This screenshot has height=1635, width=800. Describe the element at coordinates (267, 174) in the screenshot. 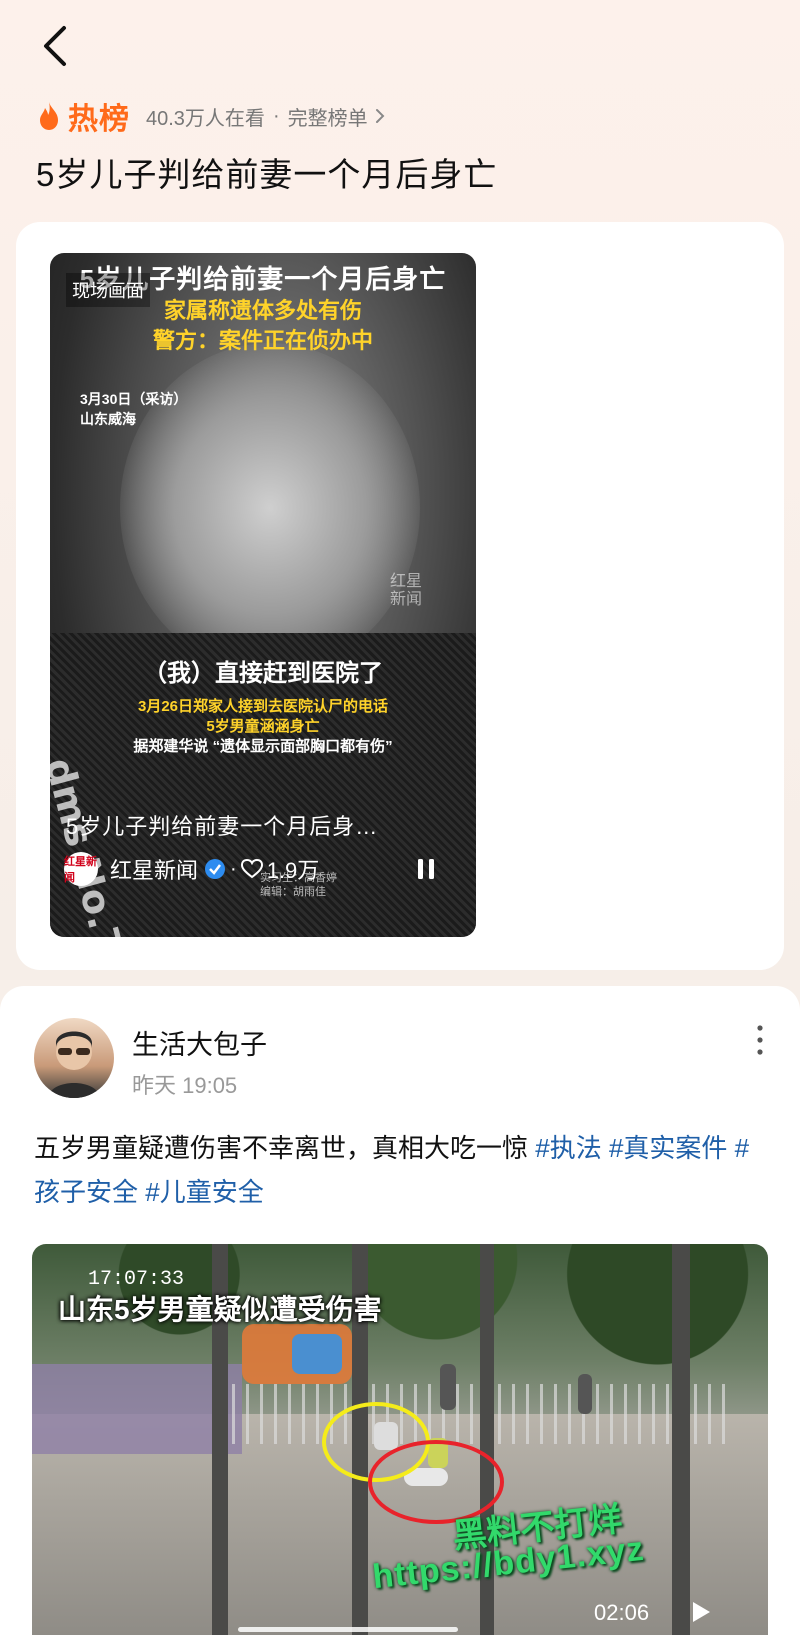

I see `topic-title: 5岁儿子判给前妻一个月后身亡` at that location.